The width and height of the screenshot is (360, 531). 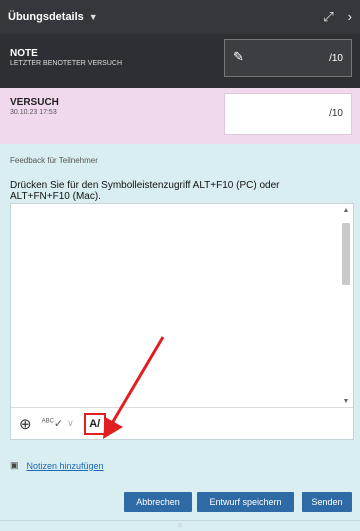 What do you see at coordinates (47, 421) in the screenshot?
I see `spellcheck-label: ABC` at bounding box center [47, 421].